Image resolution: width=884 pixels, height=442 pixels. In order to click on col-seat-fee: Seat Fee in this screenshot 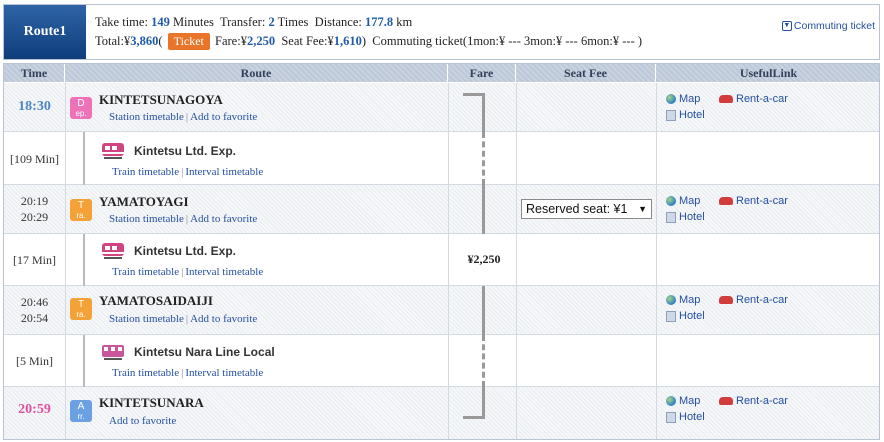, I will do `click(586, 73)`.